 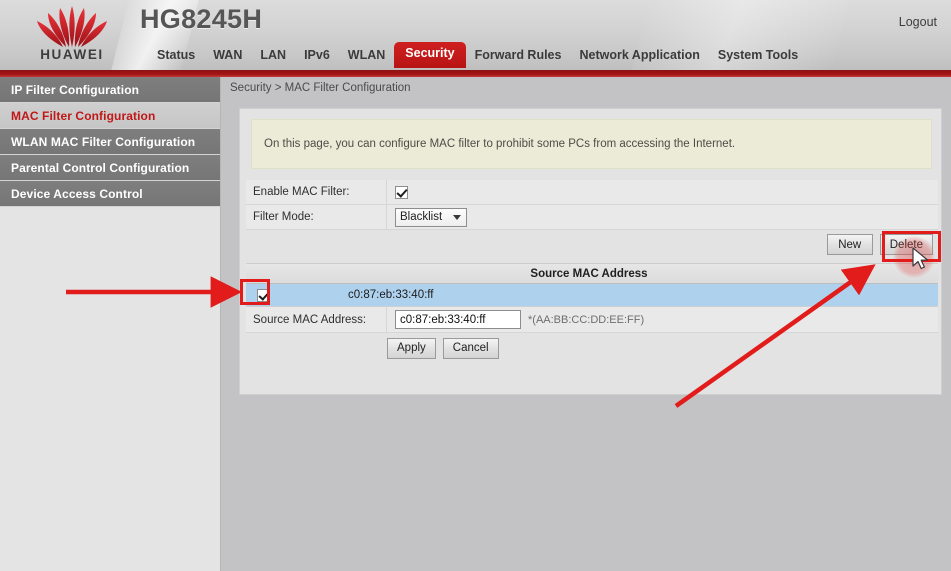 I want to click on sidebar-item-mac-filter-configuration: MAC Filter Configuration, so click(x=110, y=116).